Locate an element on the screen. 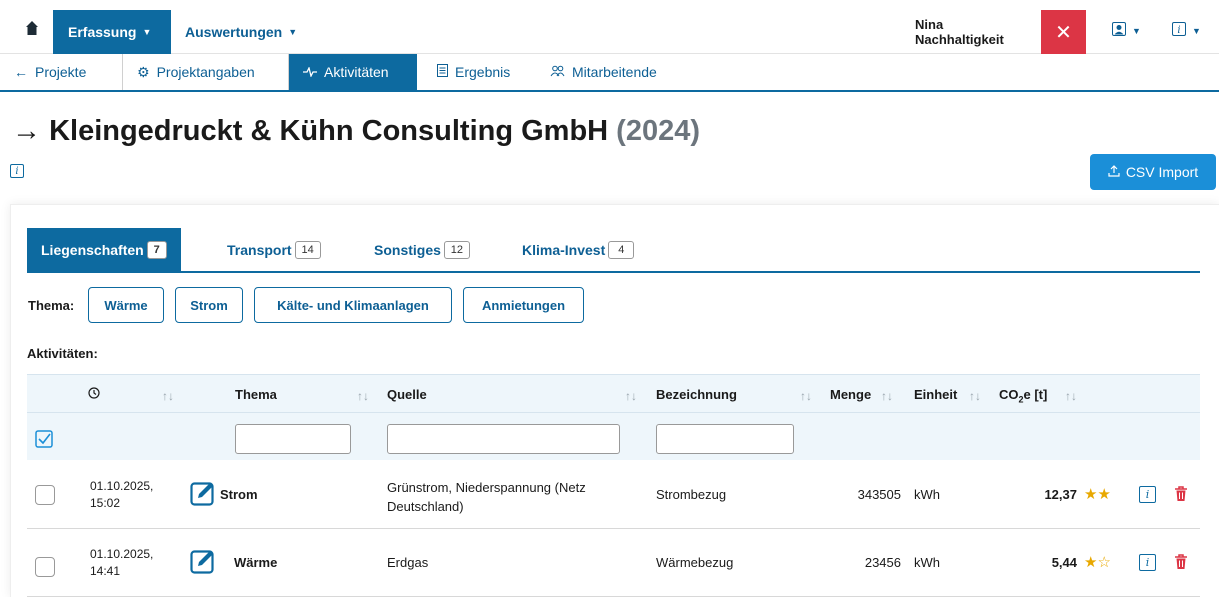  csv-import-button: CSV Import is located at coordinates (1153, 172).